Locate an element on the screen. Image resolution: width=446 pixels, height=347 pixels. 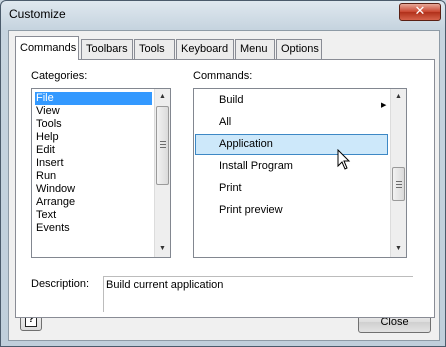
list-item: Print preview is located at coordinates (291, 210).